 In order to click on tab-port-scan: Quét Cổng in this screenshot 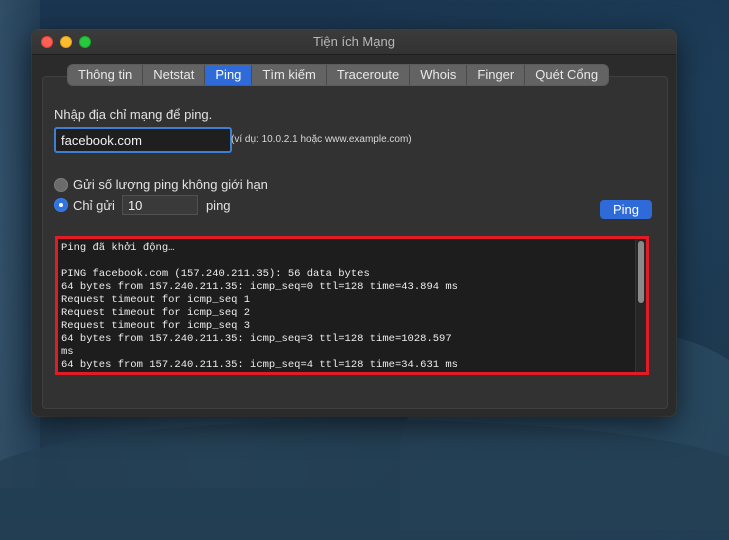, I will do `click(567, 75)`.